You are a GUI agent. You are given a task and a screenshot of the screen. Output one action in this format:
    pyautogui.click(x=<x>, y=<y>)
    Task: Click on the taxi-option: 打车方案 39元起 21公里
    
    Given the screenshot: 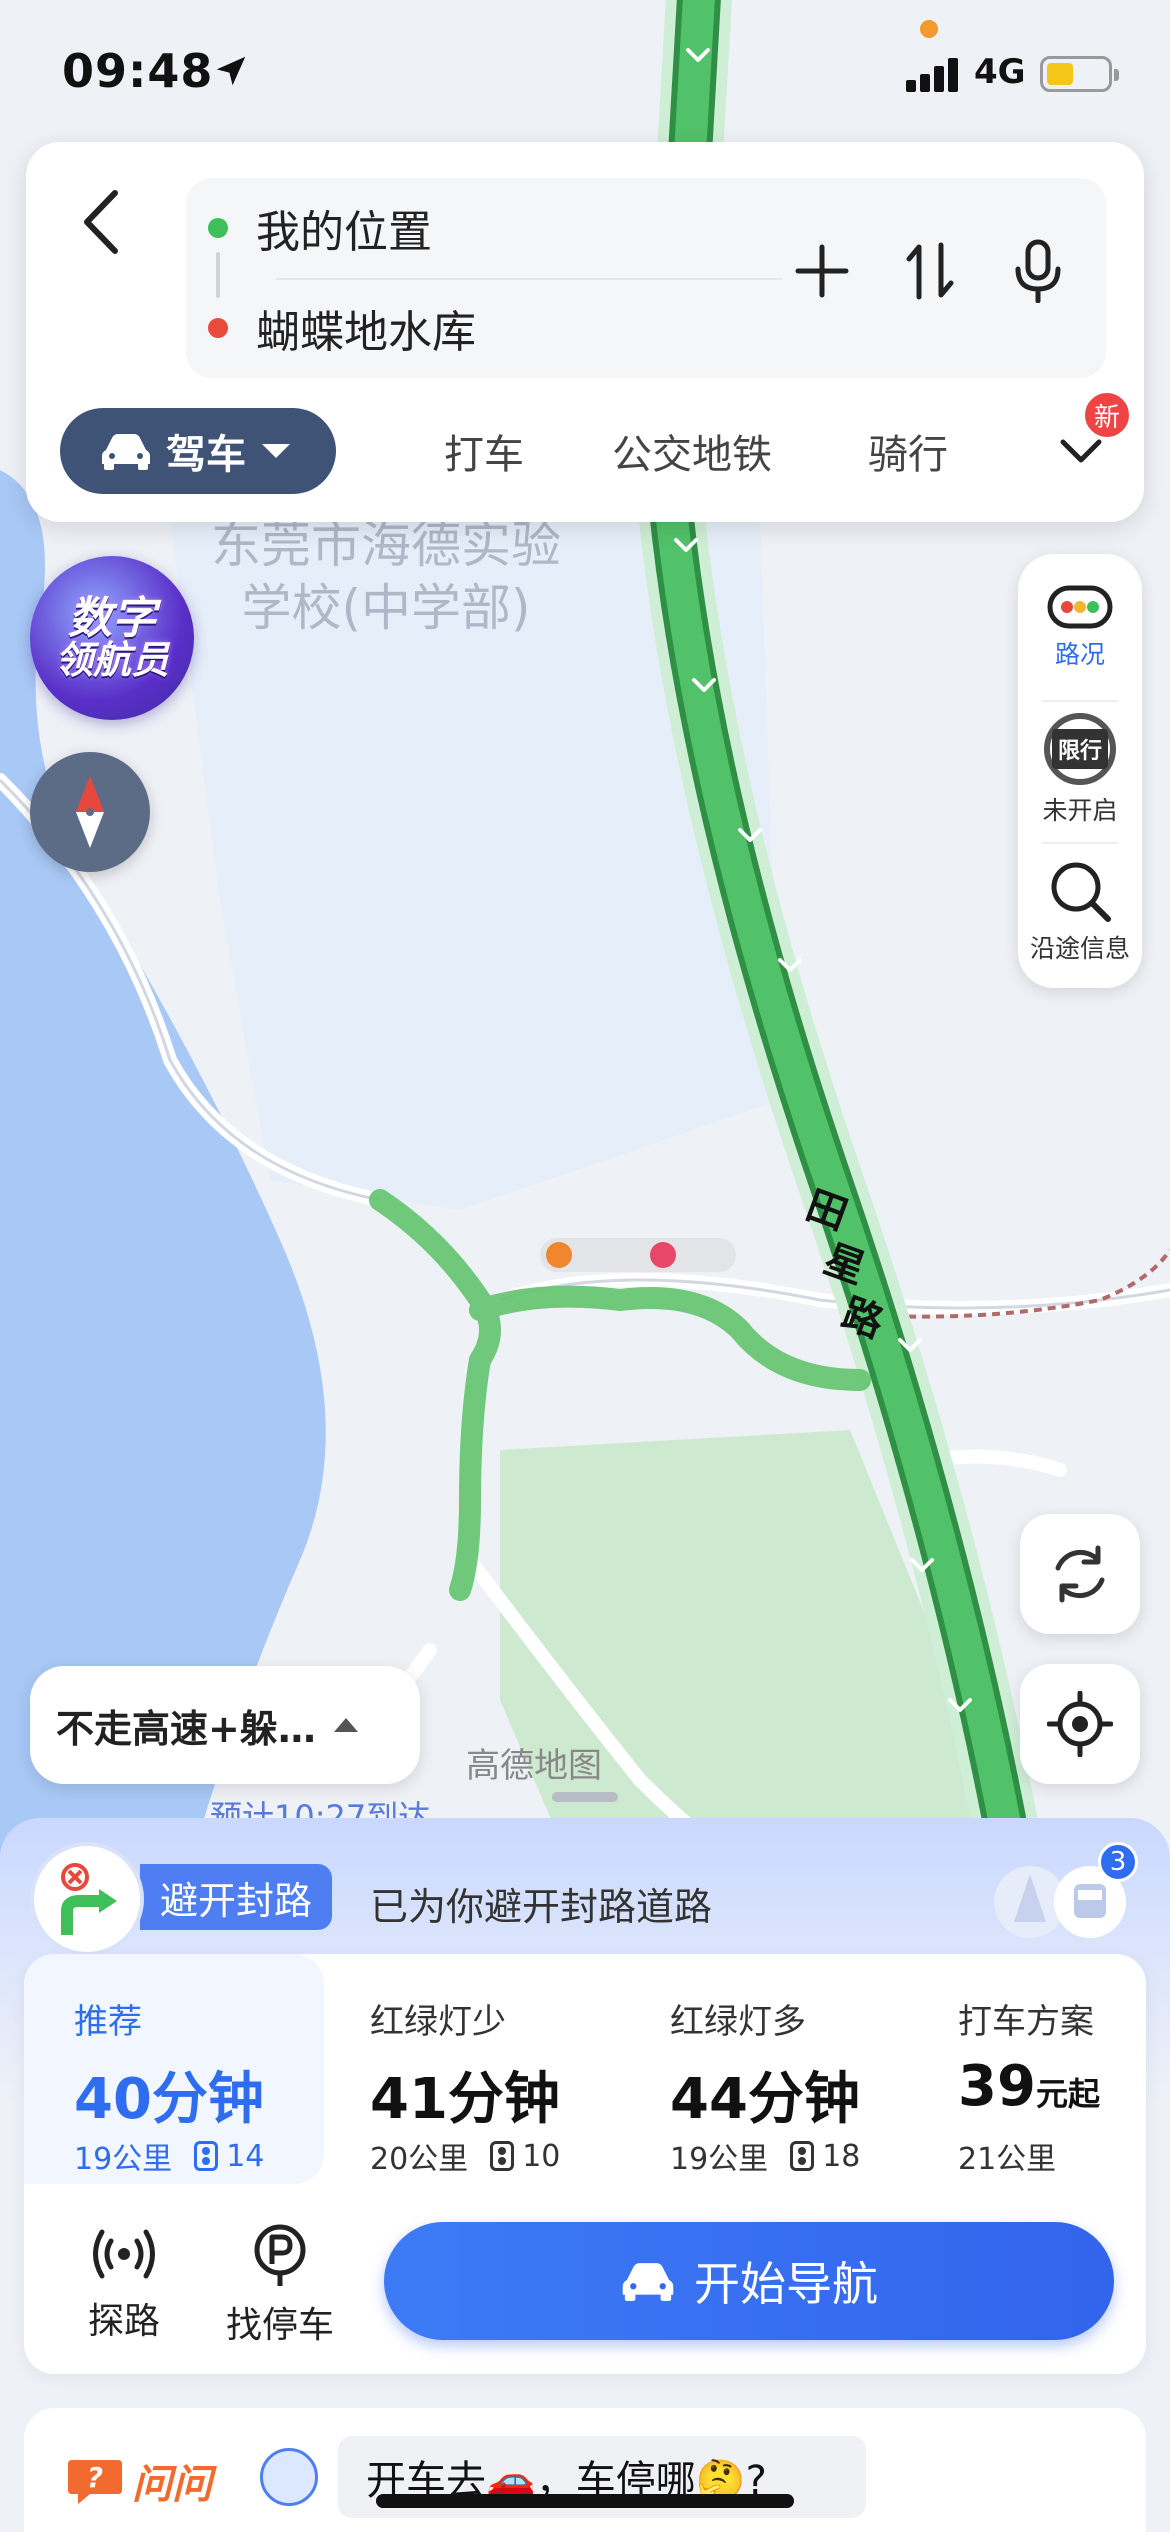 What is the action you would take?
    pyautogui.click(x=1048, y=2069)
    